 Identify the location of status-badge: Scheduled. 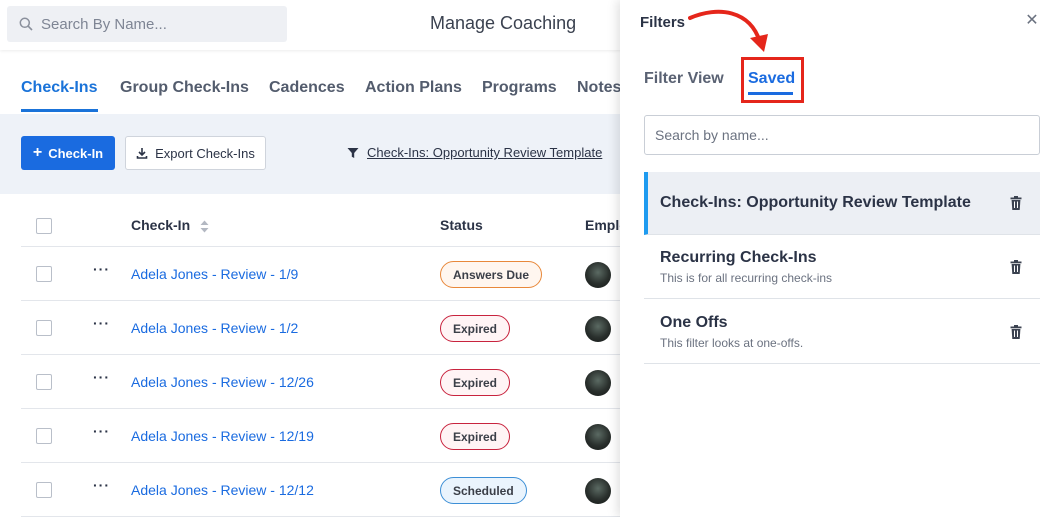
(483, 490).